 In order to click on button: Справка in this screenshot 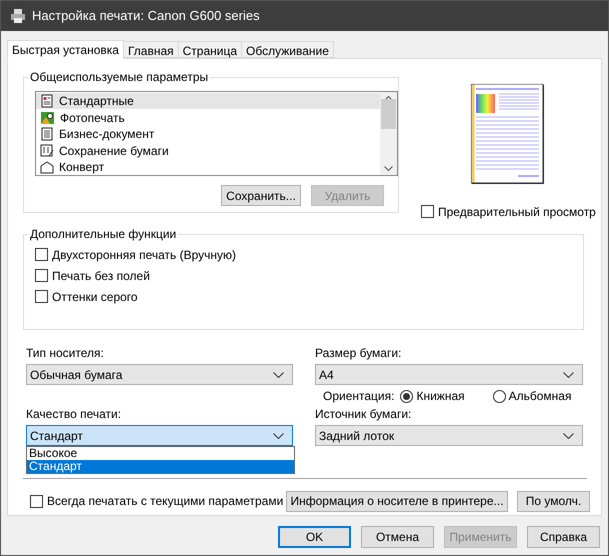, I will do `click(563, 537)`.